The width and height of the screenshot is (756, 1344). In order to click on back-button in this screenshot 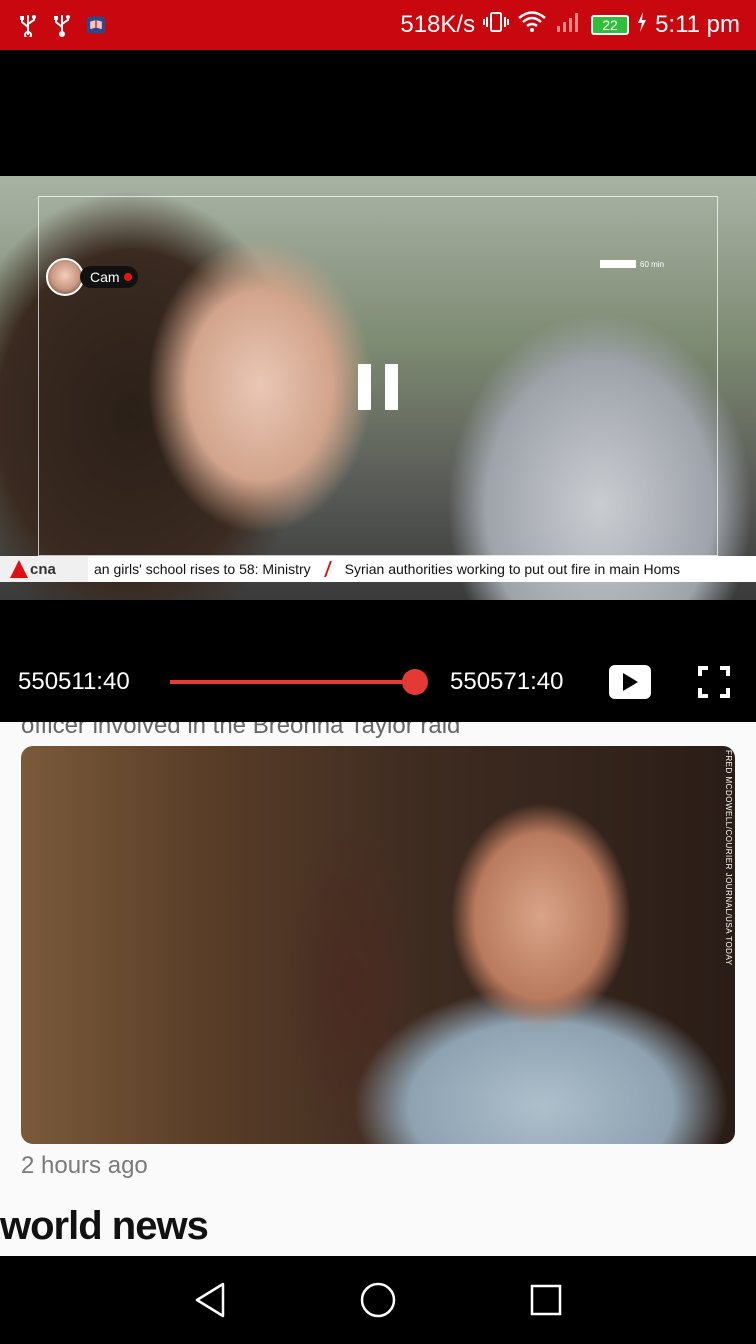, I will do `click(210, 1300)`.